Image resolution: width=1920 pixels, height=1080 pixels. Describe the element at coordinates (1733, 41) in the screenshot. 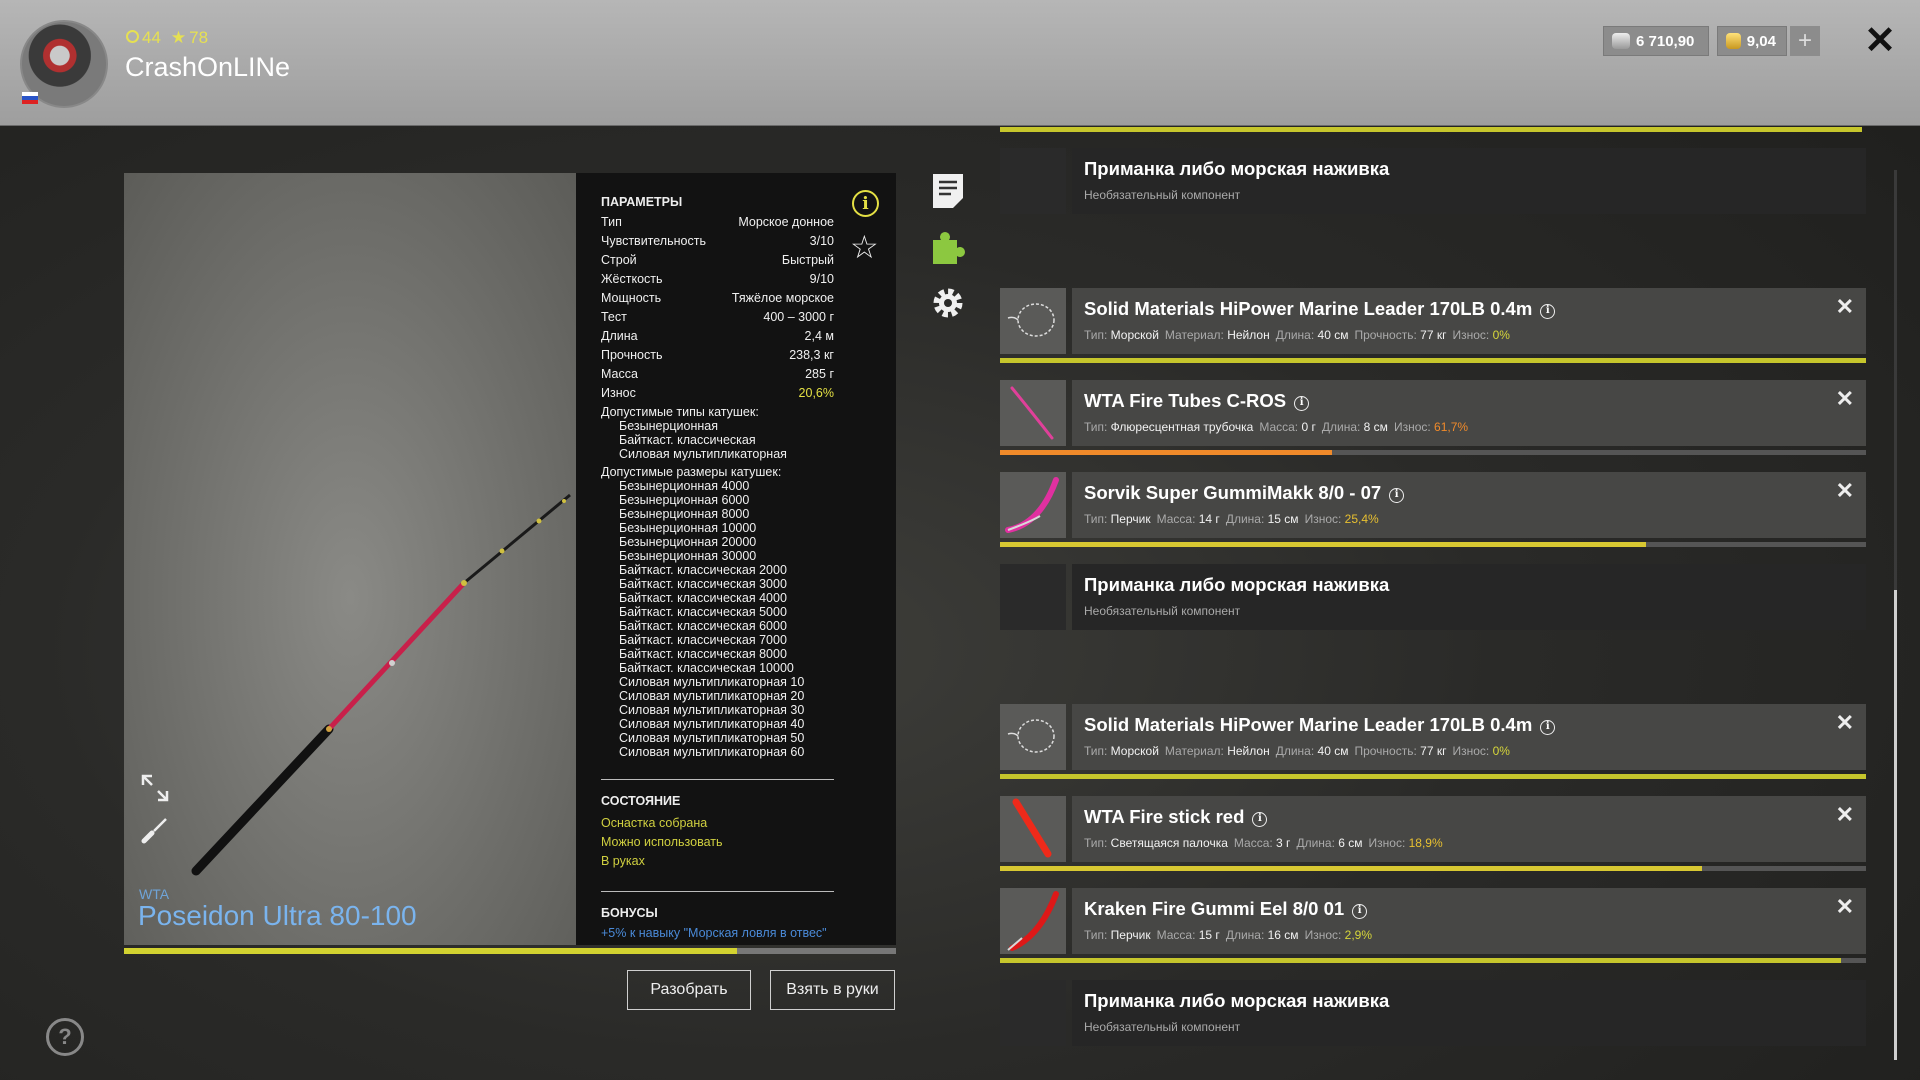

I see `gold-coin-icon` at that location.